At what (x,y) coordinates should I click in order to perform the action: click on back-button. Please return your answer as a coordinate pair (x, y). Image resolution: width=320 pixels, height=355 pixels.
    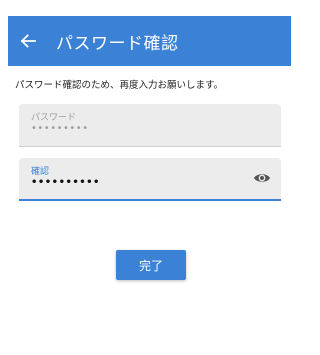
    Looking at the image, I should click on (28, 41).